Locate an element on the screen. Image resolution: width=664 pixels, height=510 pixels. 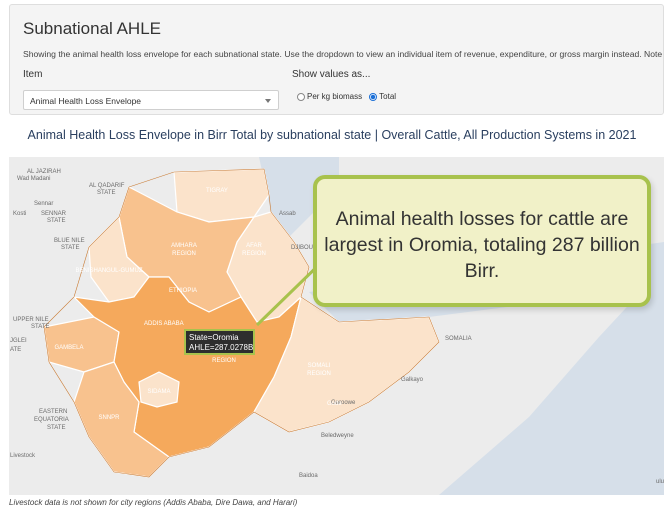
label-afar-region: REGION is located at coordinates (254, 254).